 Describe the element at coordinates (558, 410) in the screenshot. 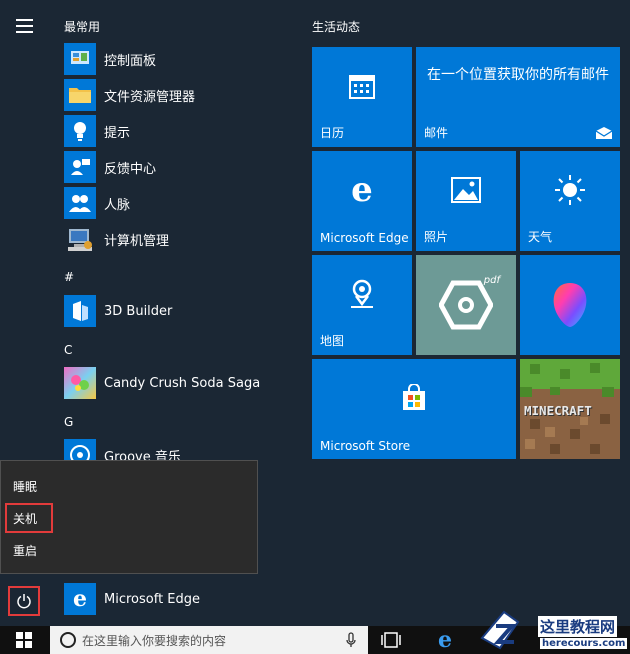

I see `minecraft-logo-text: MINECRAFT` at that location.